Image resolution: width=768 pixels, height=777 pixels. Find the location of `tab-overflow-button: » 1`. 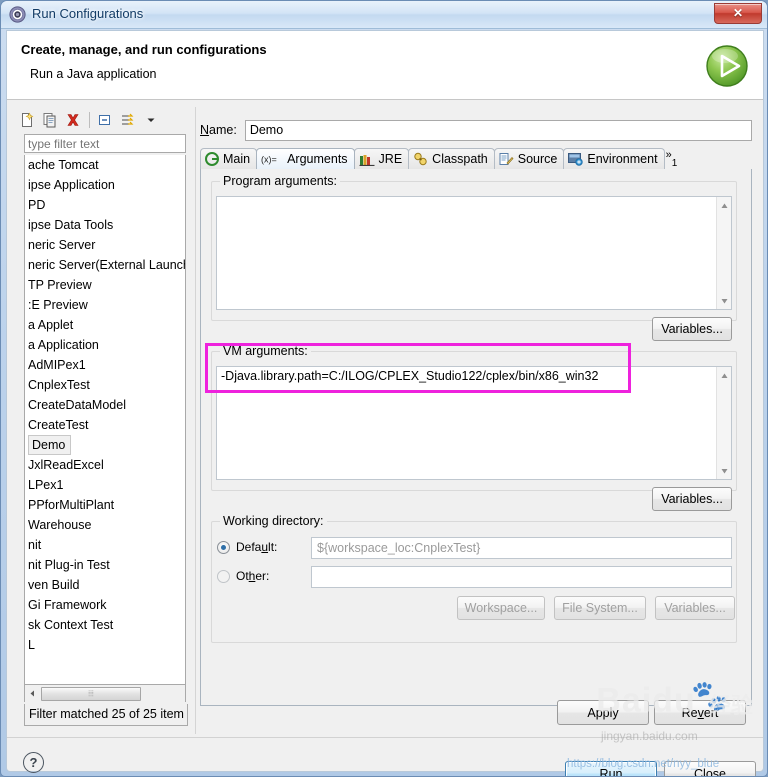

tab-overflow-button: » 1 is located at coordinates (672, 158).